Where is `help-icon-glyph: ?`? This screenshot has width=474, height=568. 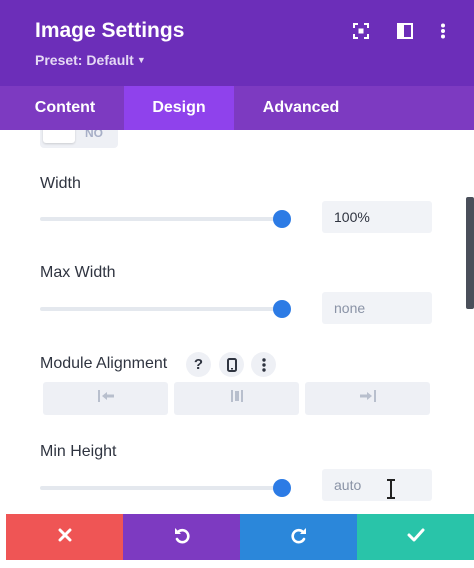 help-icon-glyph: ? is located at coordinates (198, 364).